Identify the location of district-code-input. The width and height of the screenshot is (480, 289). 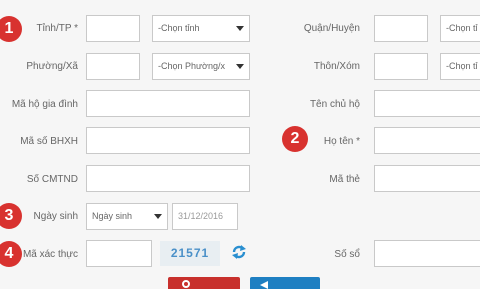
(401, 28).